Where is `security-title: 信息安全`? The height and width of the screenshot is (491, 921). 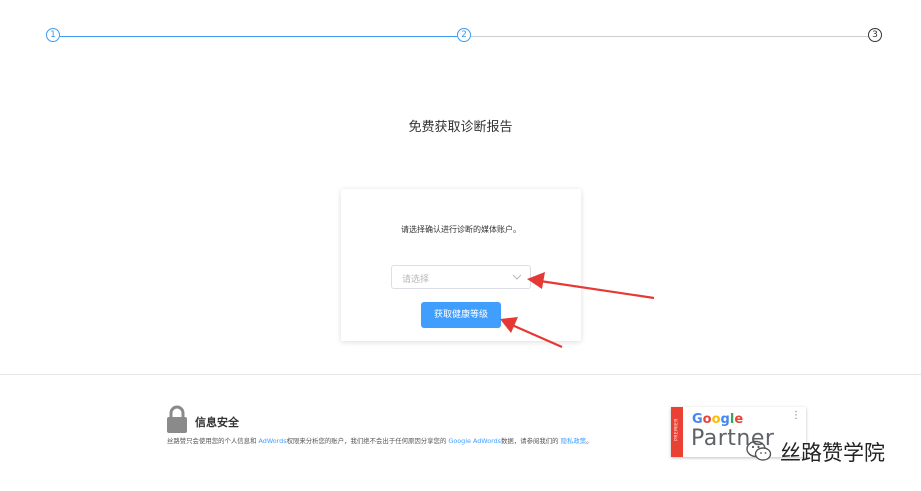
security-title: 信息安全 is located at coordinates (217, 422).